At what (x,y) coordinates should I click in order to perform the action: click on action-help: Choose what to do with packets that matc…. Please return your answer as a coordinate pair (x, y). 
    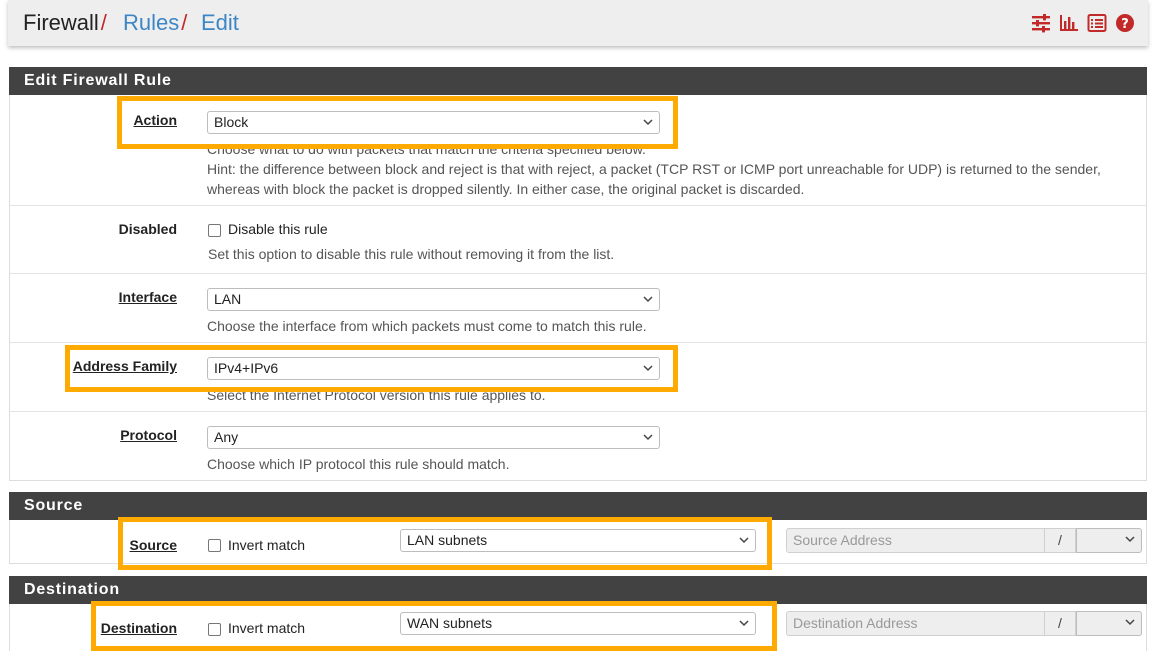
    Looking at the image, I should click on (426, 149).